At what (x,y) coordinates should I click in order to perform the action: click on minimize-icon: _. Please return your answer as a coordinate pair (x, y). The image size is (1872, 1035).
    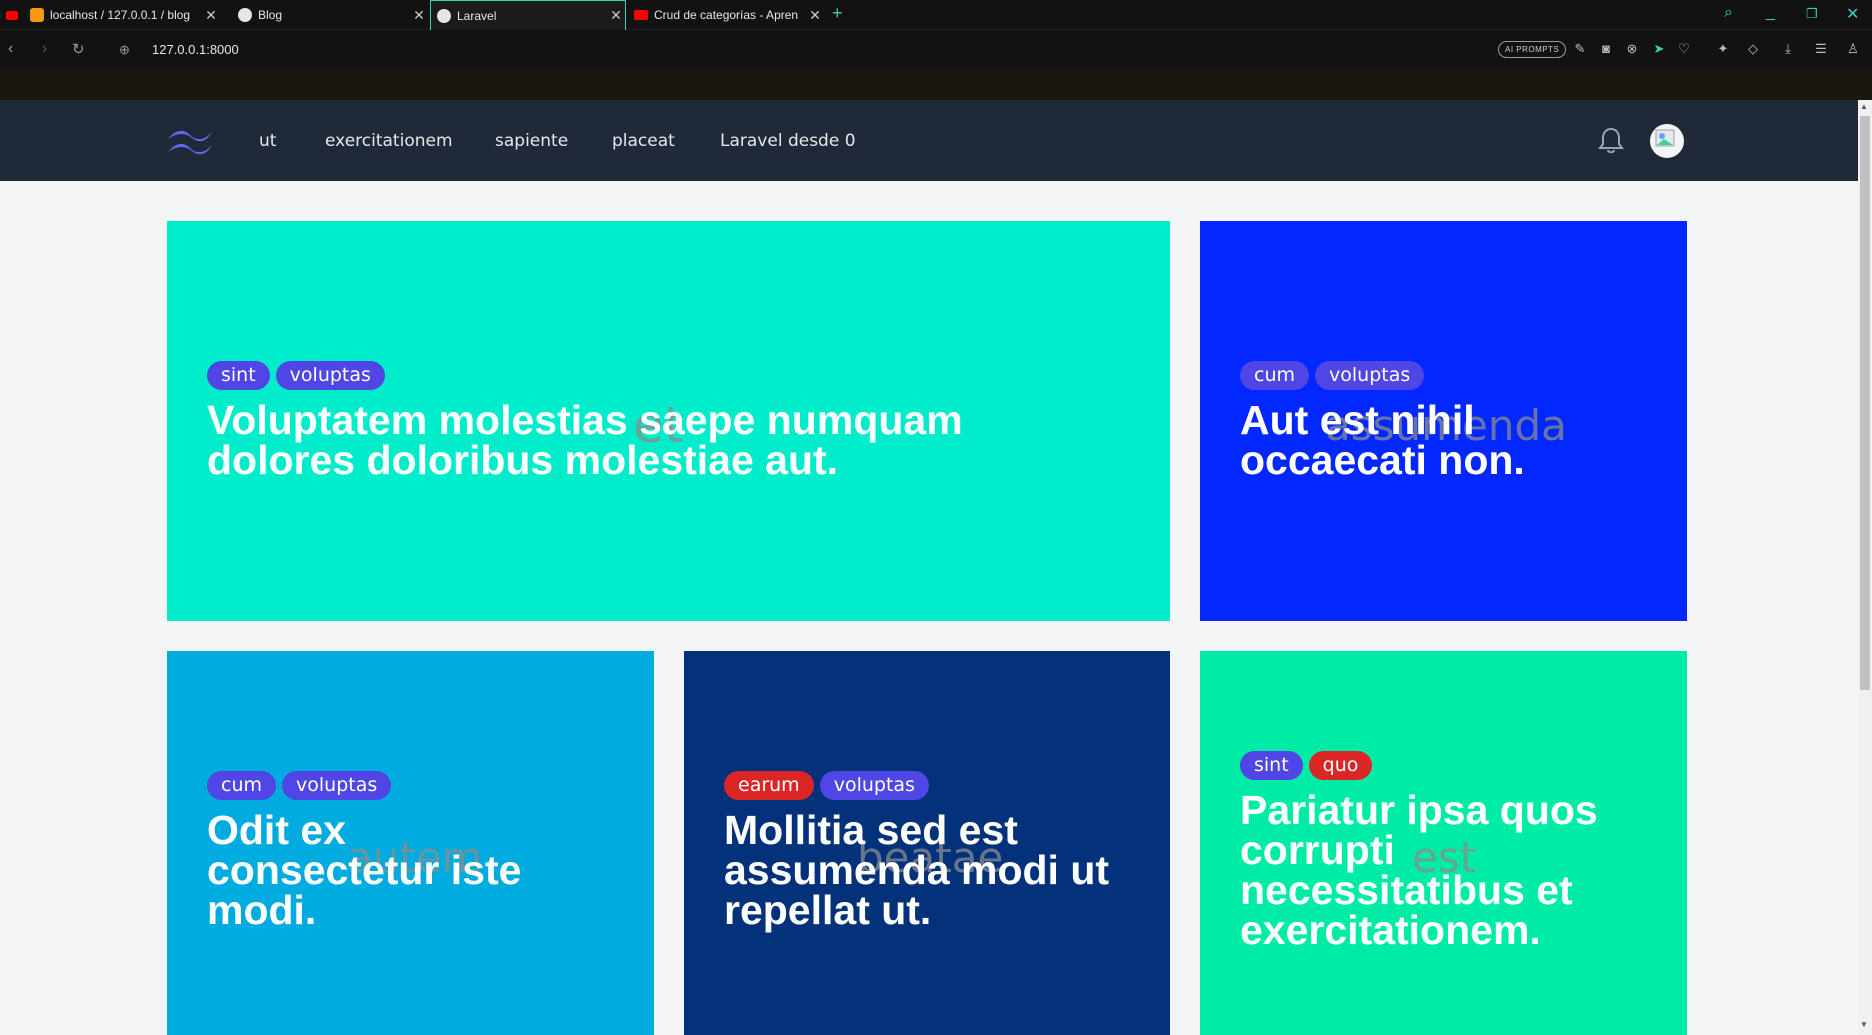
    Looking at the image, I should click on (1770, 13).